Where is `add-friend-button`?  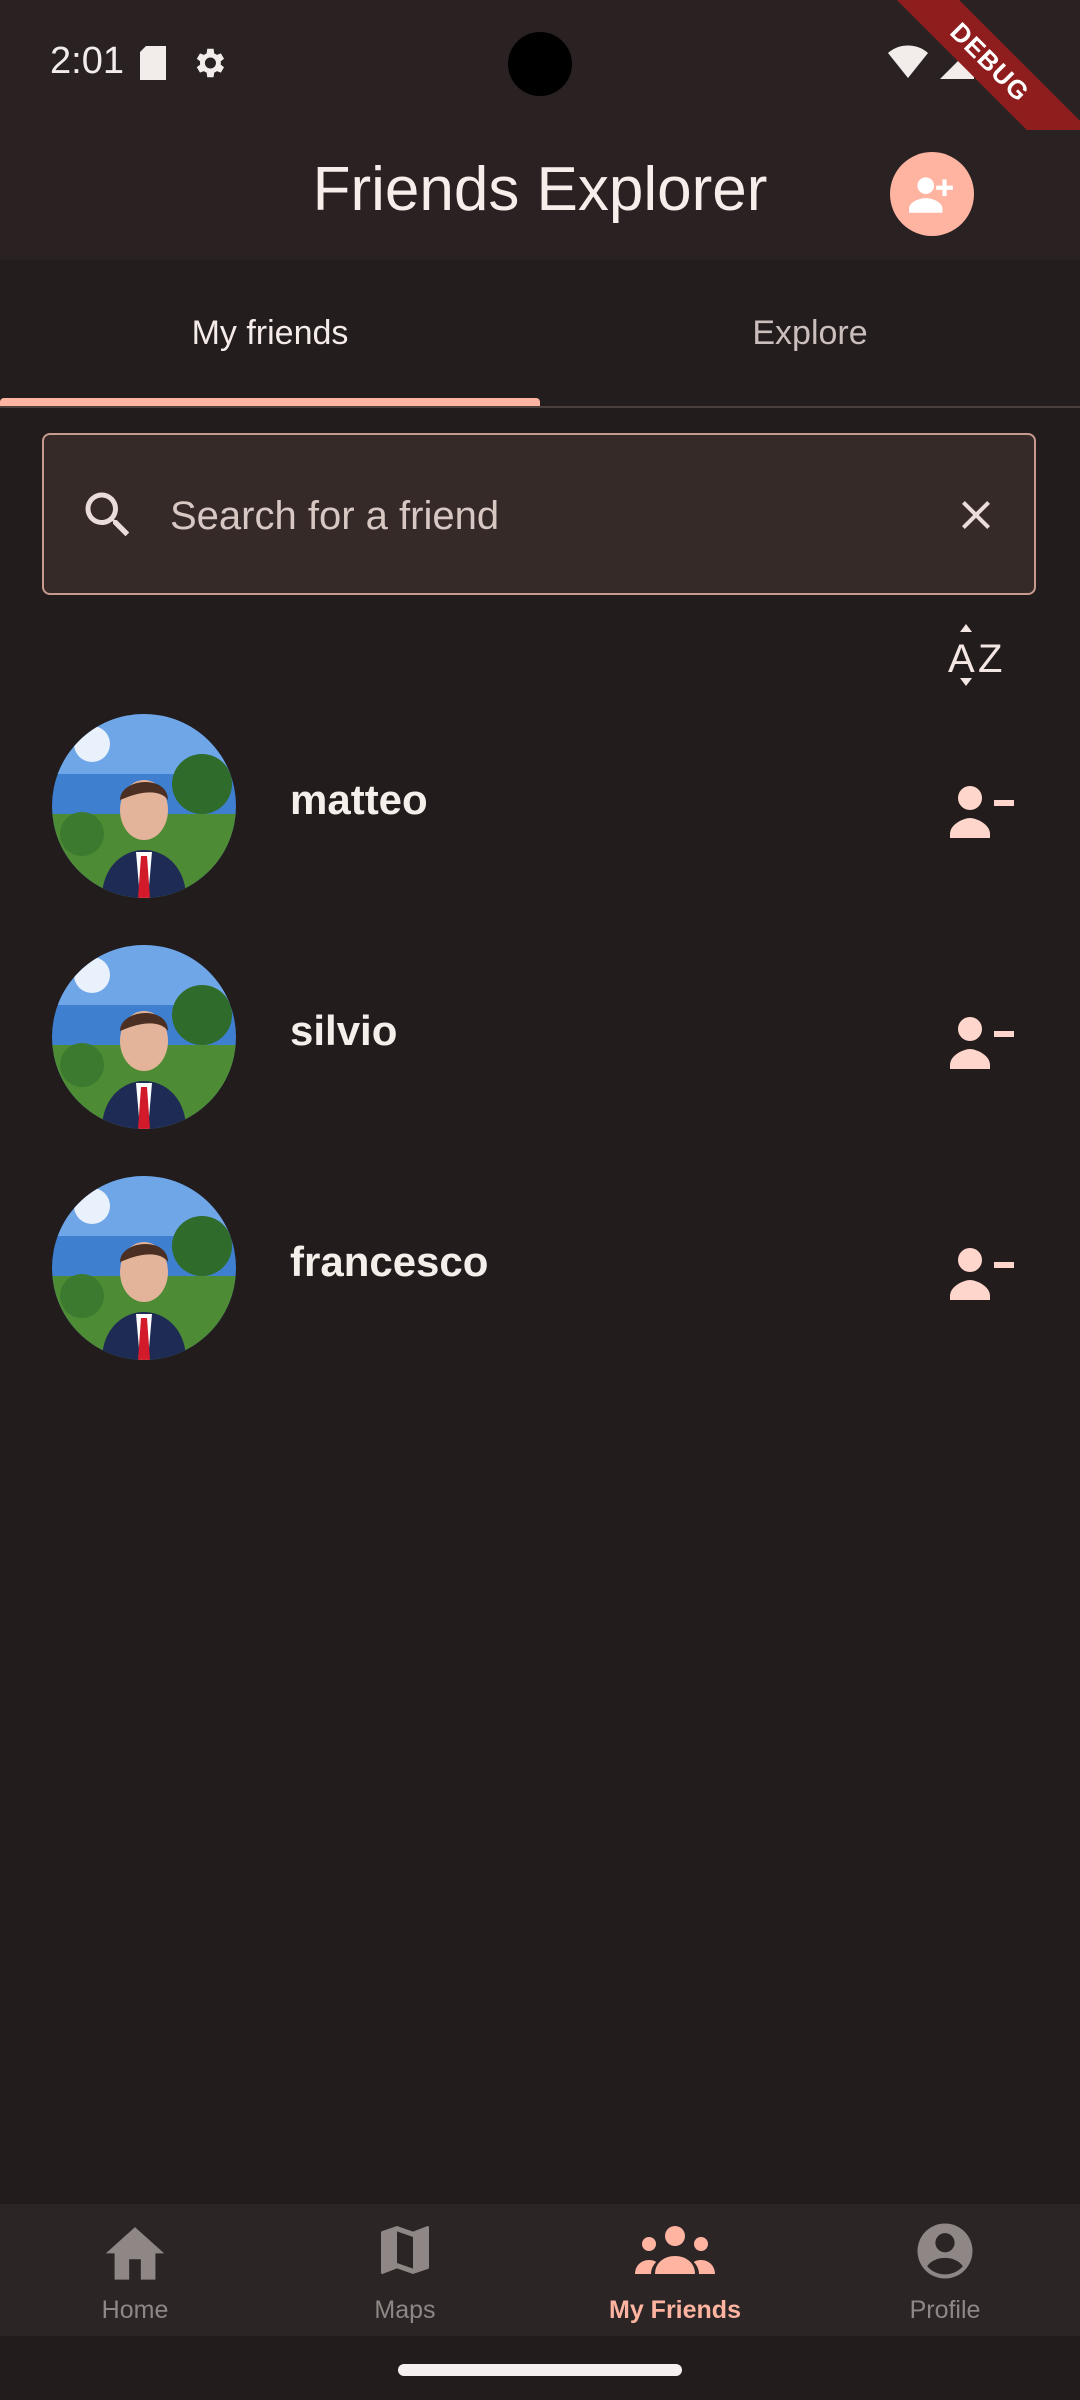 add-friend-button is located at coordinates (932, 194).